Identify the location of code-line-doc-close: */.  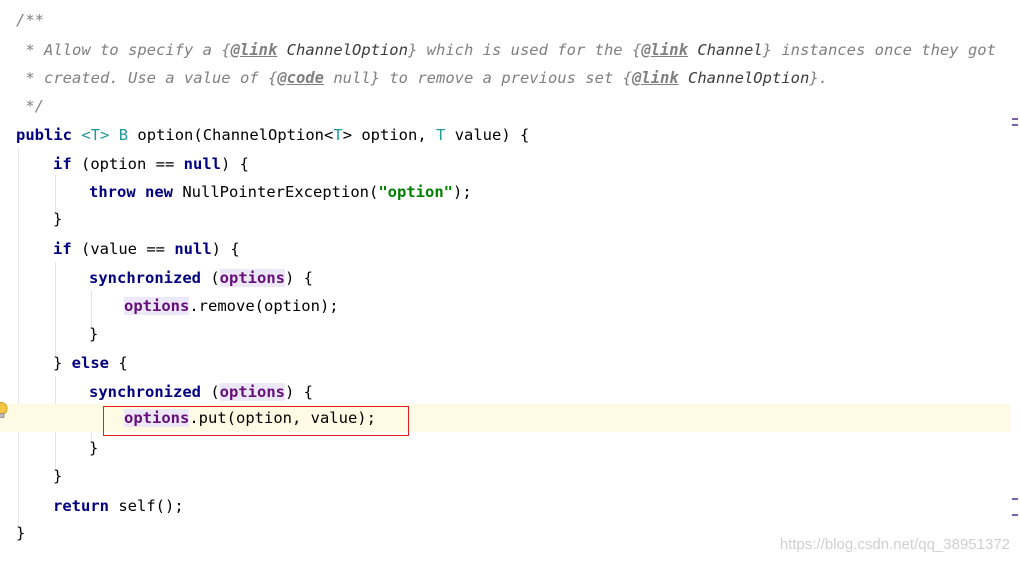
(505, 106).